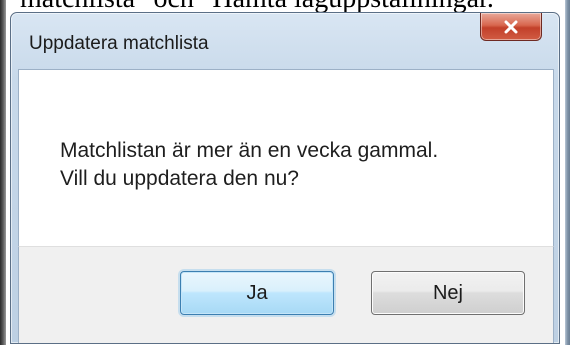  I want to click on right-window-edge, so click(567, 172).